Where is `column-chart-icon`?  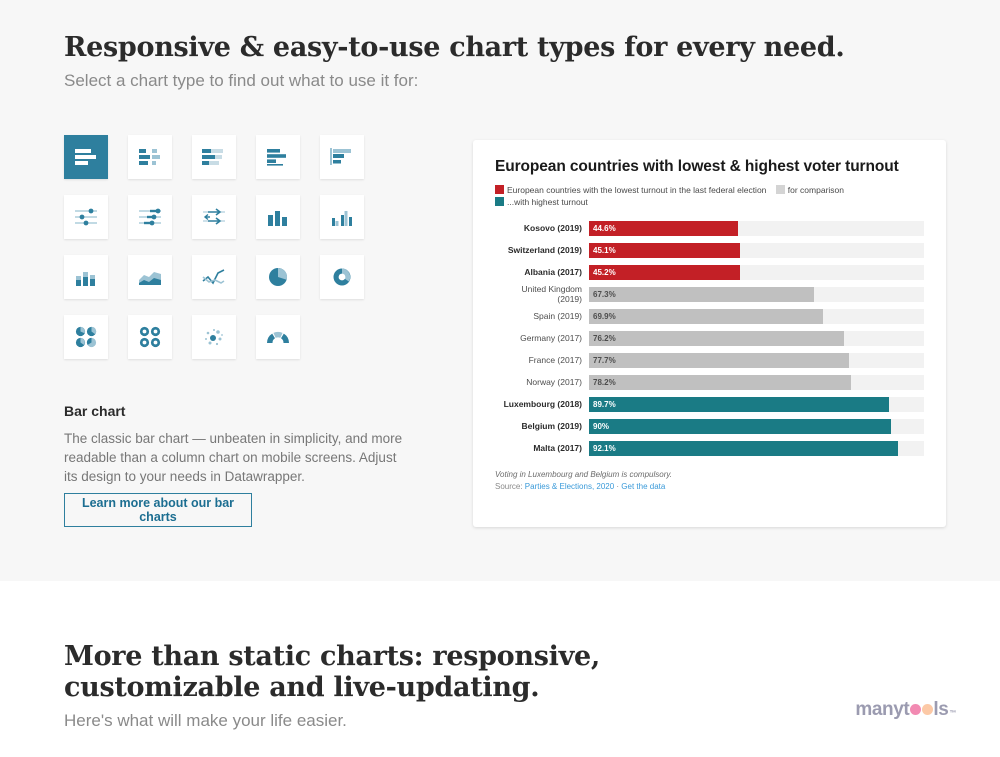 column-chart-icon is located at coordinates (278, 217).